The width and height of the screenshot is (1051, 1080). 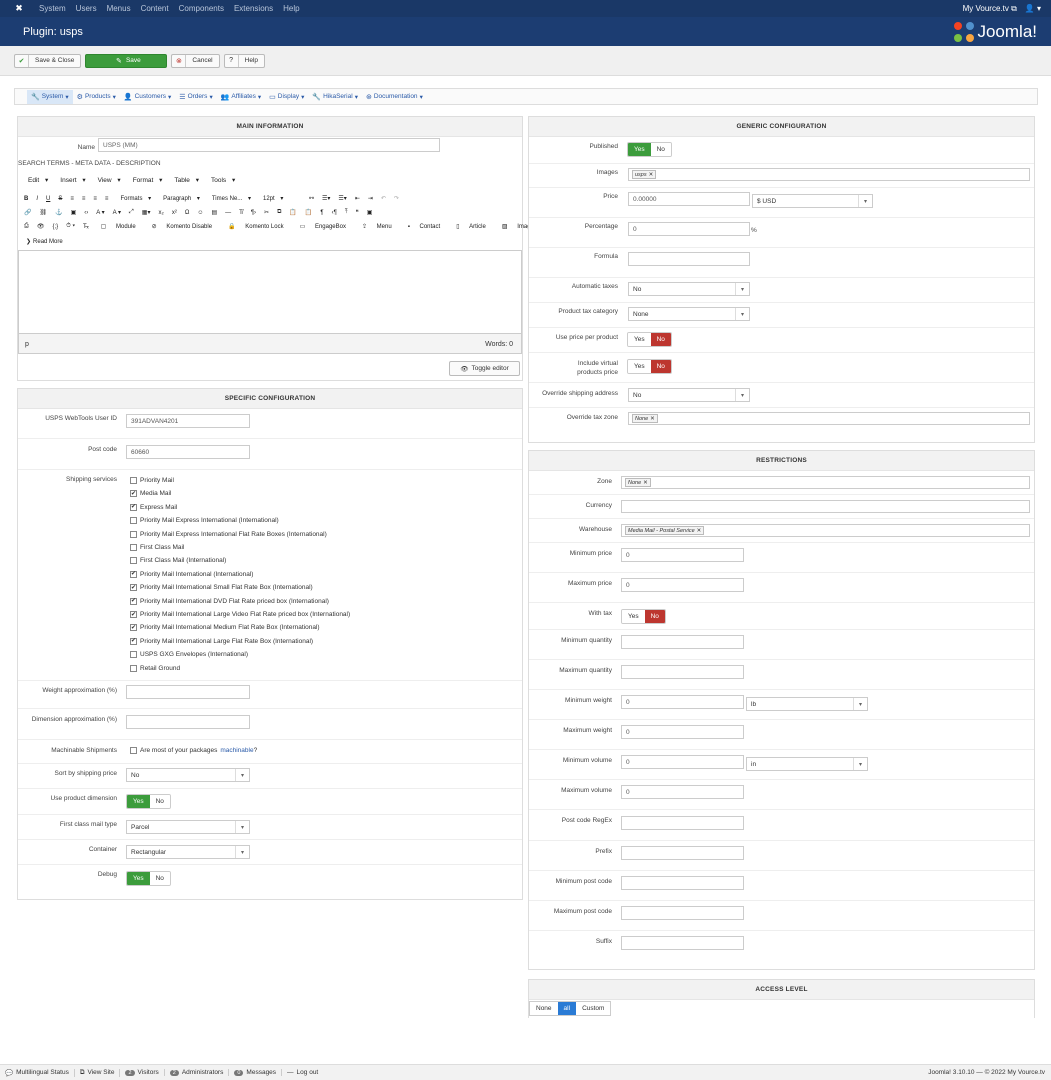 I want to click on shipping-service-checkbox: First Class Mail (International), so click(x=178, y=561).